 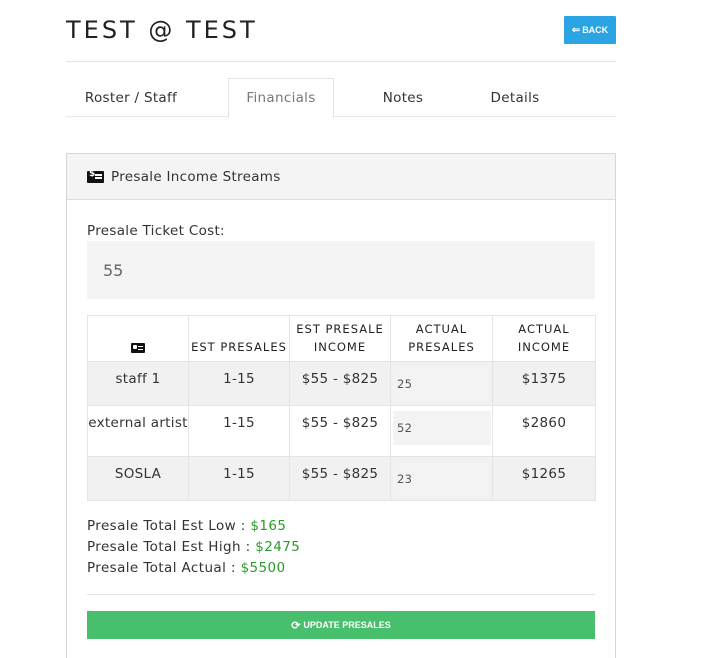 What do you see at coordinates (196, 176) in the screenshot?
I see `panel-title: Presale Income Streams` at bounding box center [196, 176].